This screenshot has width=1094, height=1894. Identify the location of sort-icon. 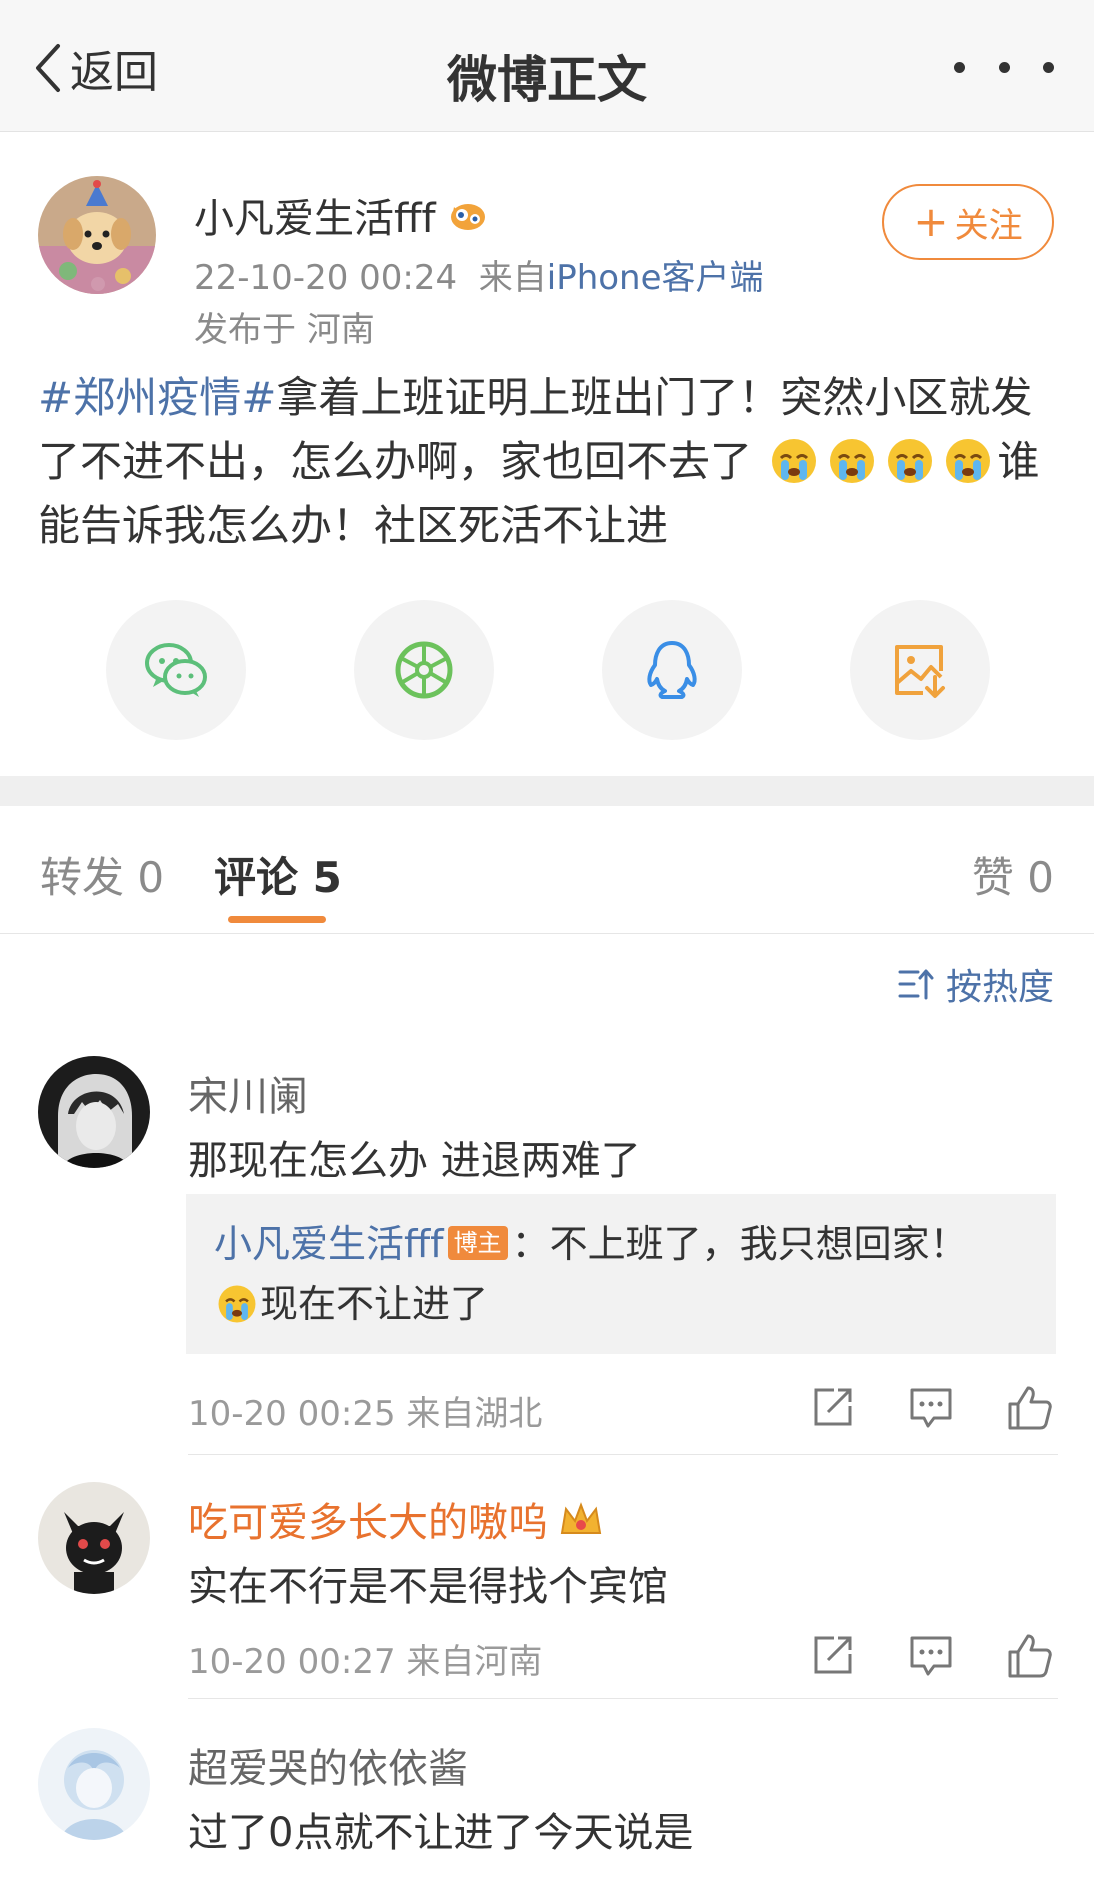
(916, 984).